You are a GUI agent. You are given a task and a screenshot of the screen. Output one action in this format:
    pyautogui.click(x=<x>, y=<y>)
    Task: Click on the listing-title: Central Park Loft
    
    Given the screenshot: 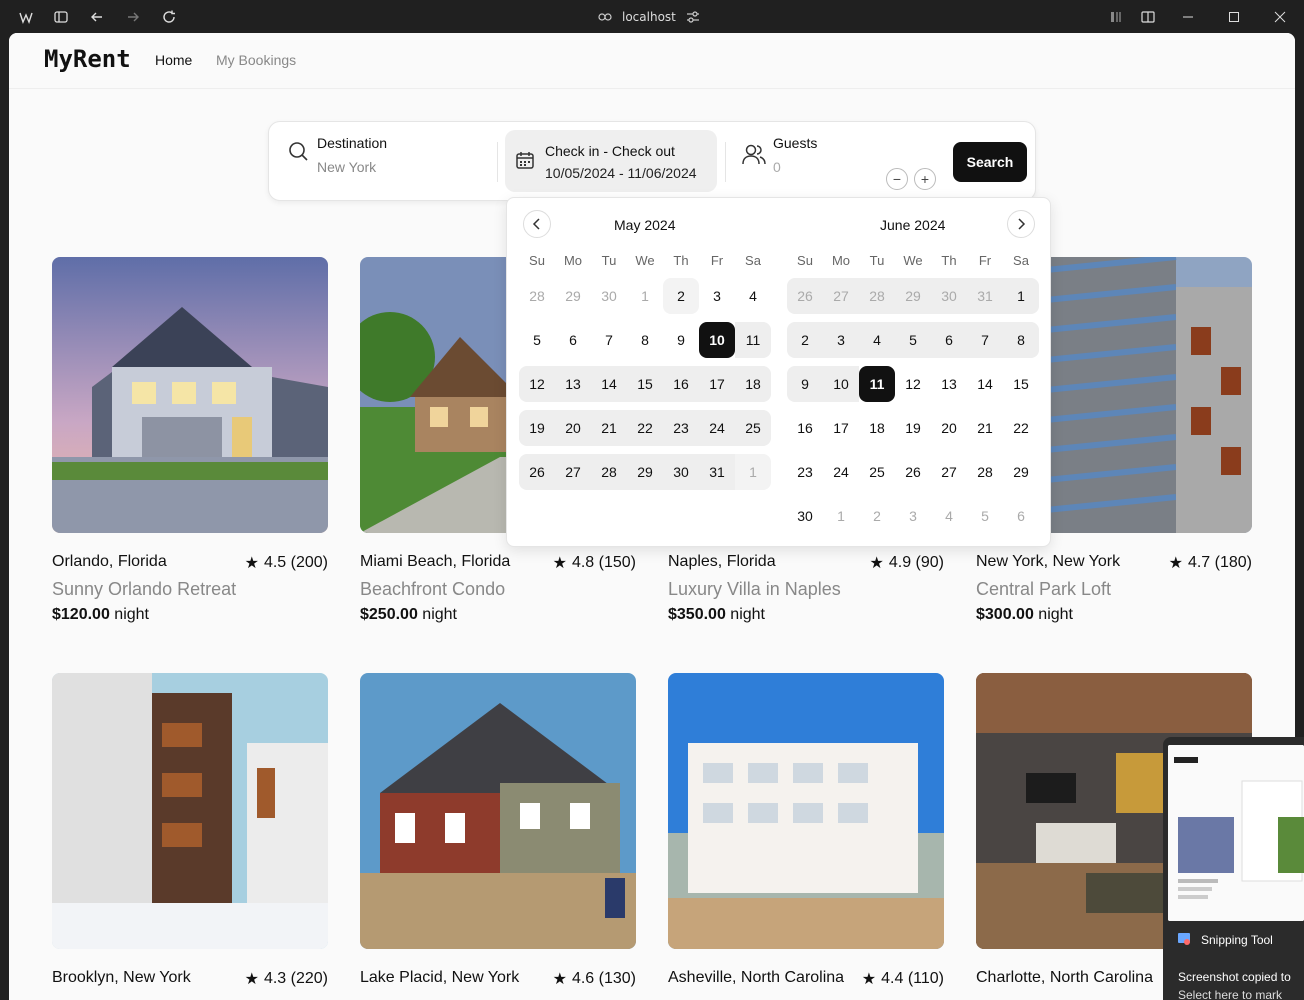 What is the action you would take?
    pyautogui.click(x=1043, y=589)
    